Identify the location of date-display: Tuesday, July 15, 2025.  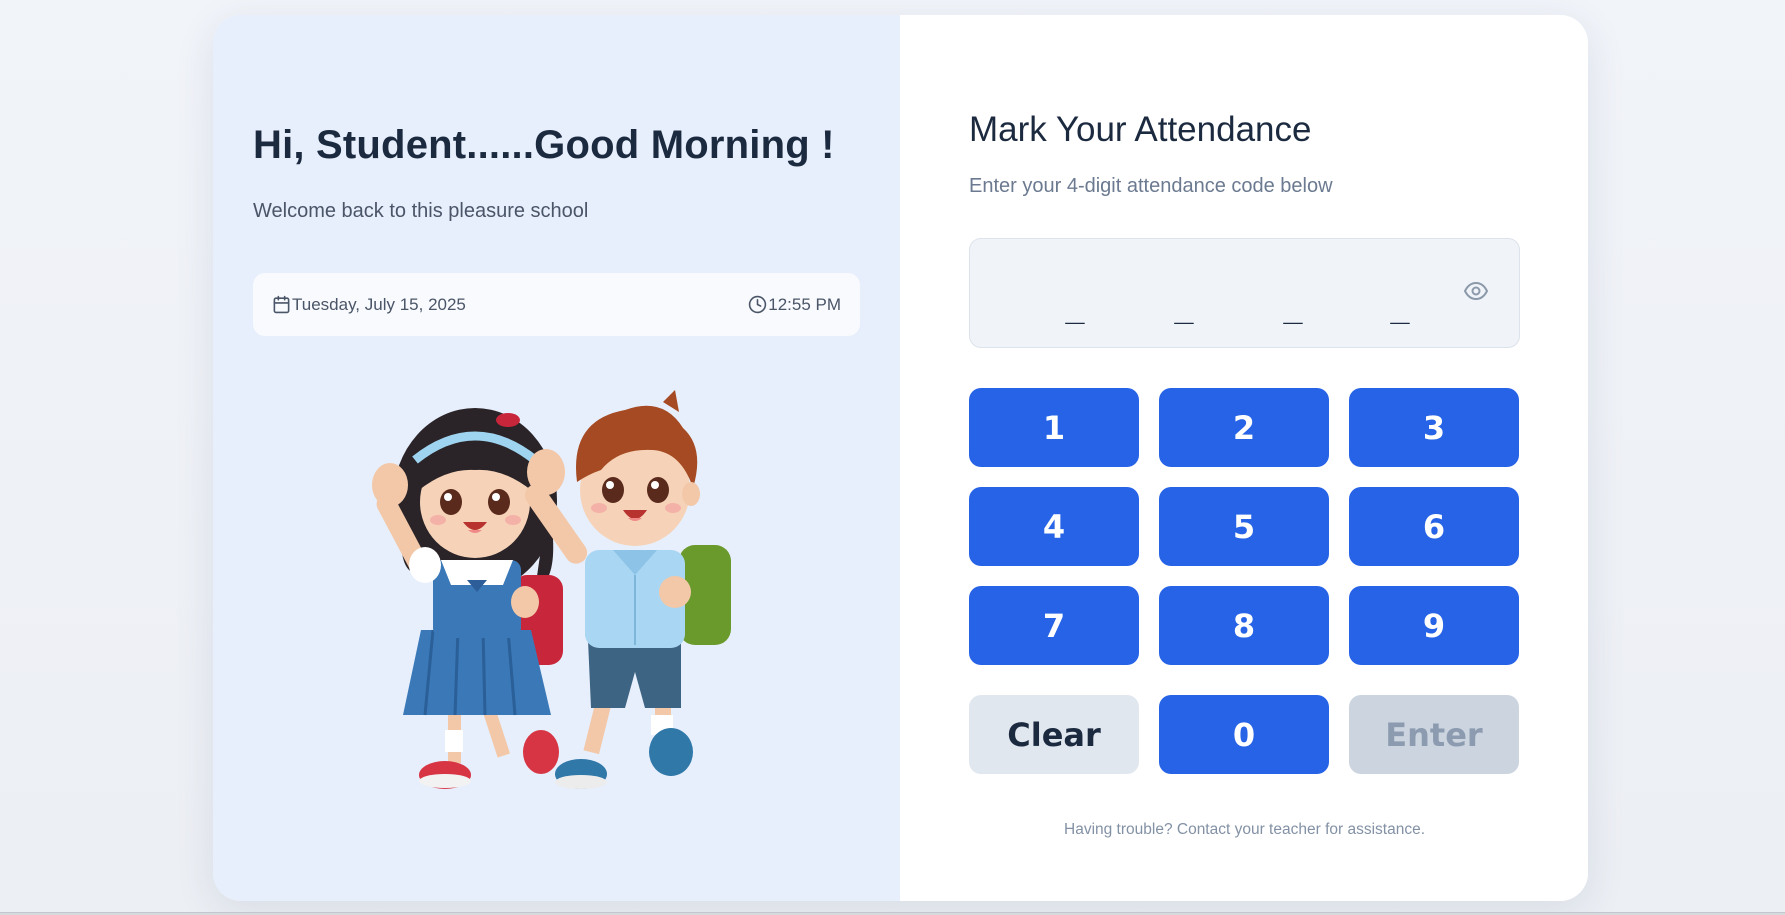
(369, 305).